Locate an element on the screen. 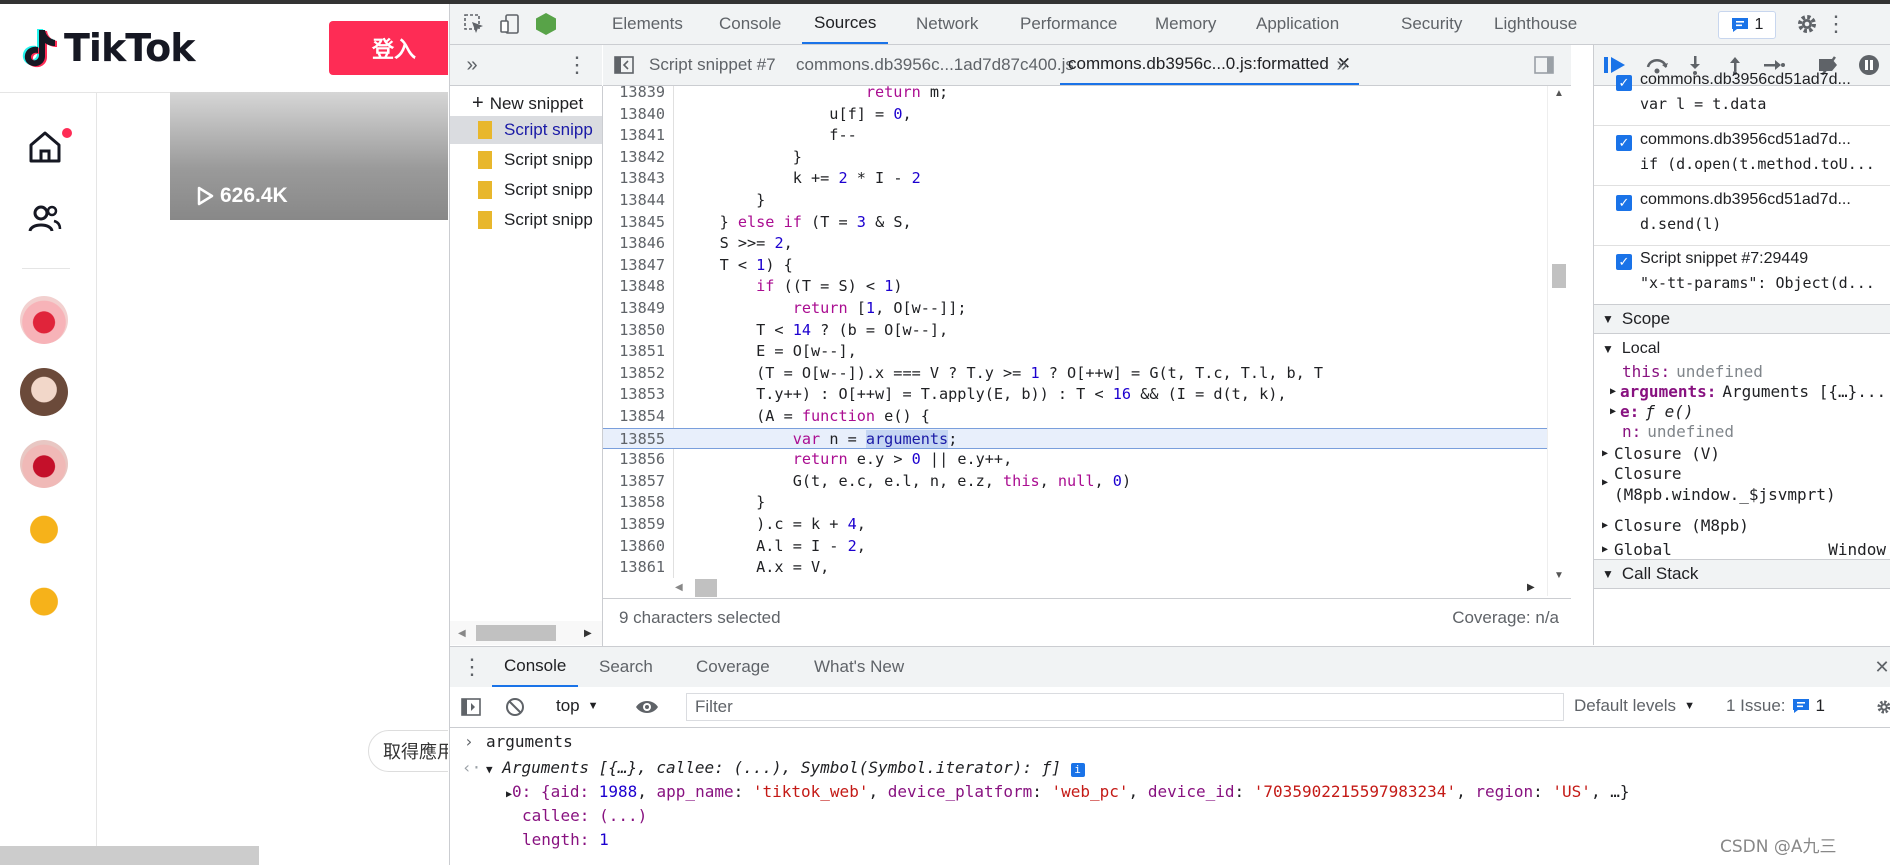  more-editor-tabs-icon: » is located at coordinates (1342, 65).